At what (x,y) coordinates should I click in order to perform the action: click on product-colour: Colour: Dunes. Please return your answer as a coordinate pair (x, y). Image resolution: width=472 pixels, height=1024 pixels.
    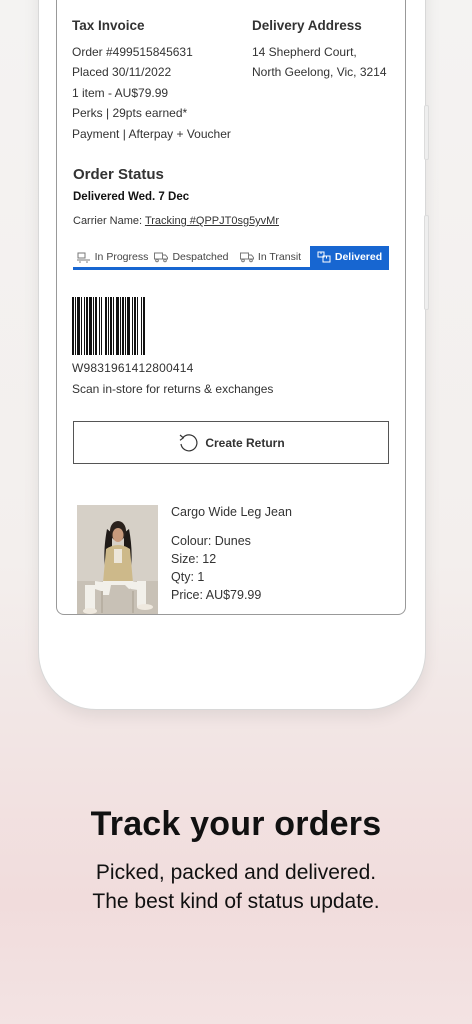
    Looking at the image, I should click on (211, 541).